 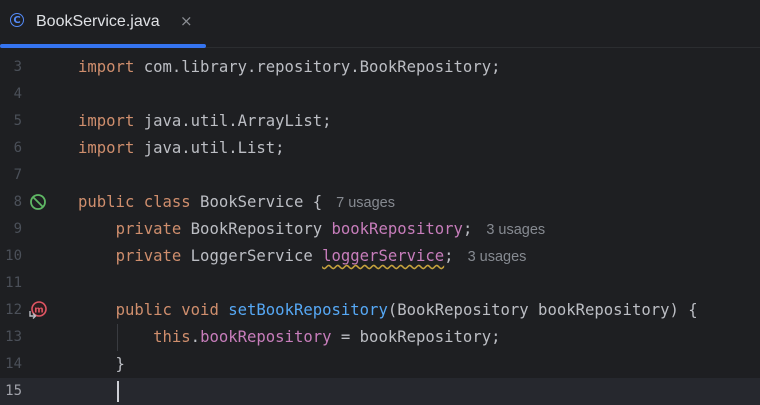 I want to click on line-number: 3, so click(x=17, y=67).